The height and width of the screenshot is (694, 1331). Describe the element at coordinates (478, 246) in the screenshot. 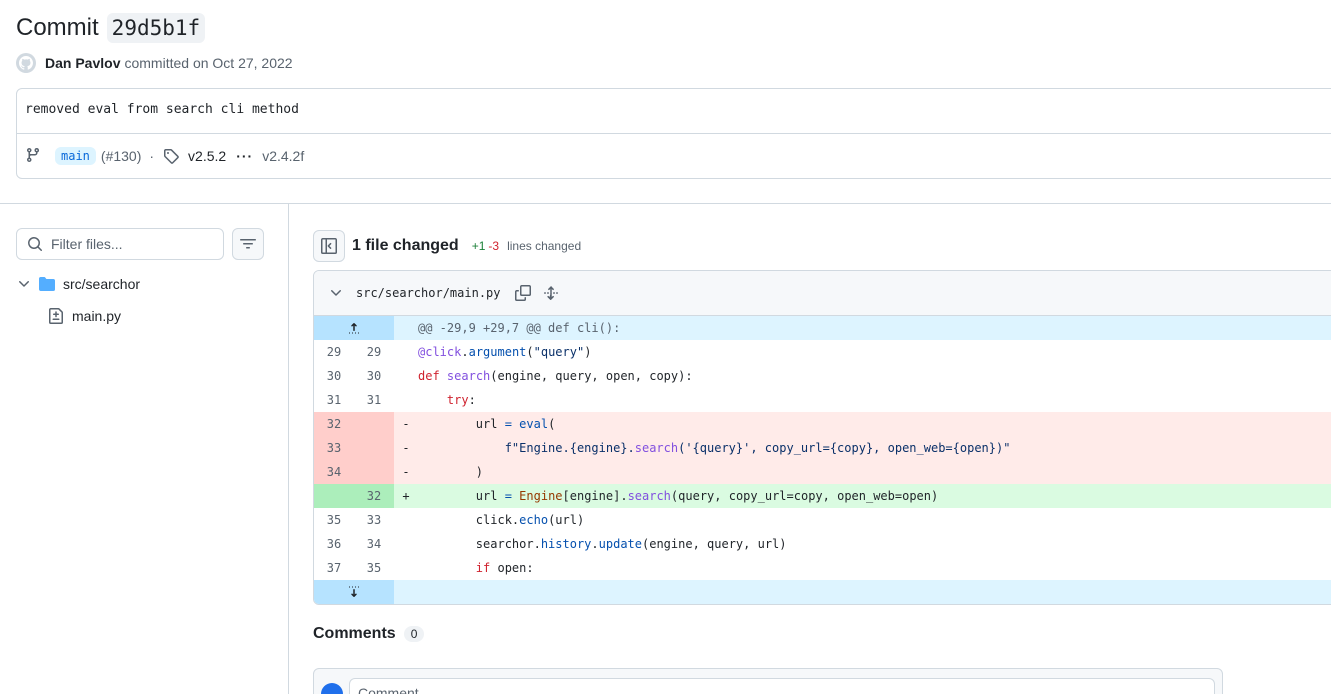

I see `additions-count: +1` at that location.